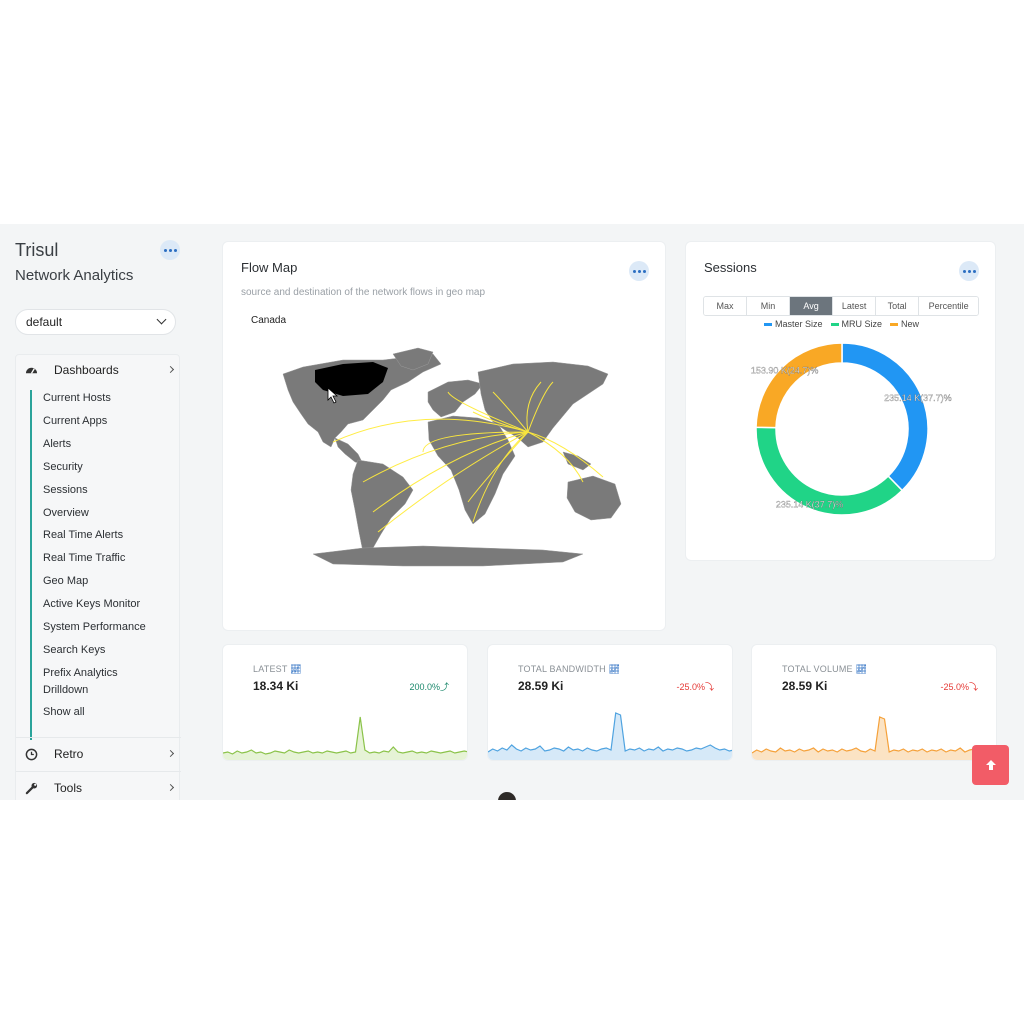 This screenshot has width=1024, height=1024. What do you see at coordinates (170, 250) in the screenshot?
I see `sidebar-more-icon` at bounding box center [170, 250].